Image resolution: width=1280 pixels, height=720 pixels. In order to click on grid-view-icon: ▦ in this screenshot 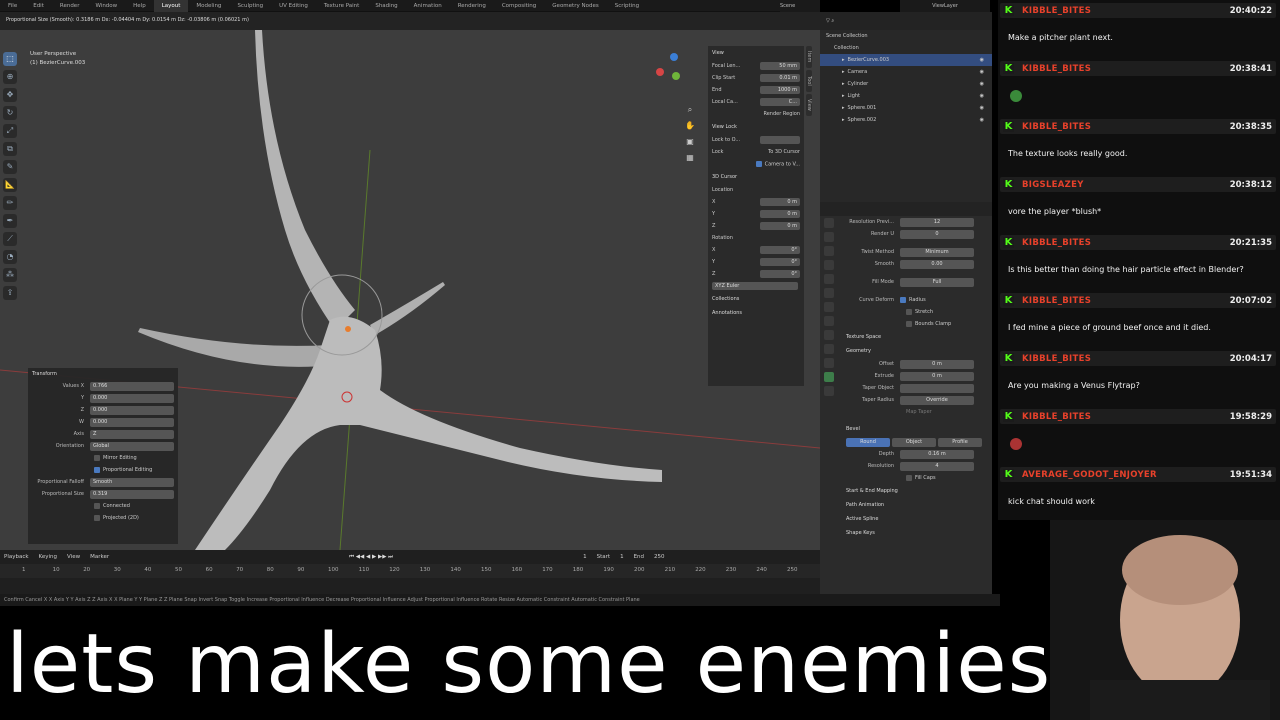, I will do `click(690, 158)`.